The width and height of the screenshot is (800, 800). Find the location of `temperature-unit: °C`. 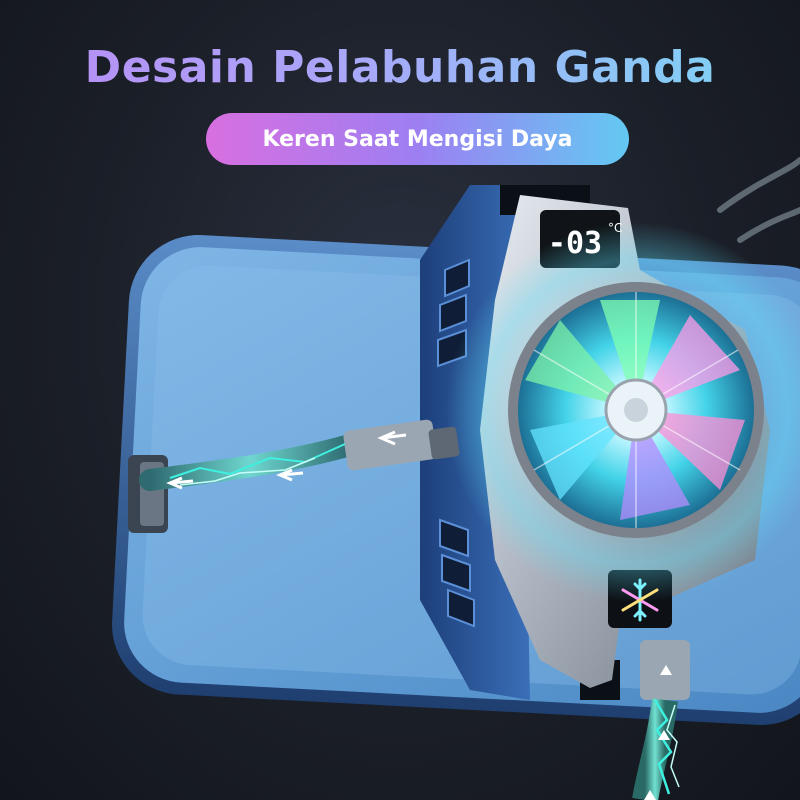

temperature-unit: °C is located at coordinates (615, 228).